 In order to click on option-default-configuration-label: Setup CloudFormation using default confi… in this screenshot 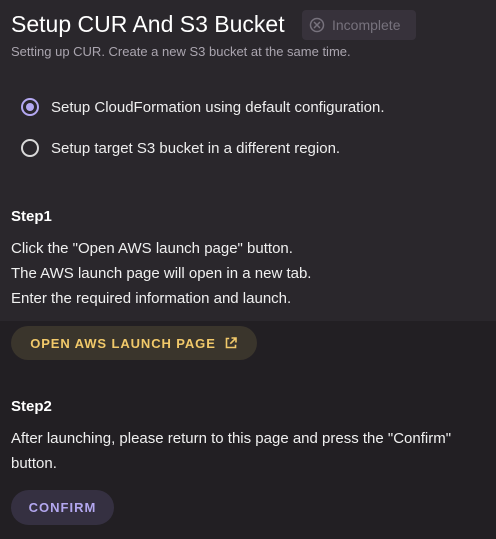, I will do `click(218, 107)`.